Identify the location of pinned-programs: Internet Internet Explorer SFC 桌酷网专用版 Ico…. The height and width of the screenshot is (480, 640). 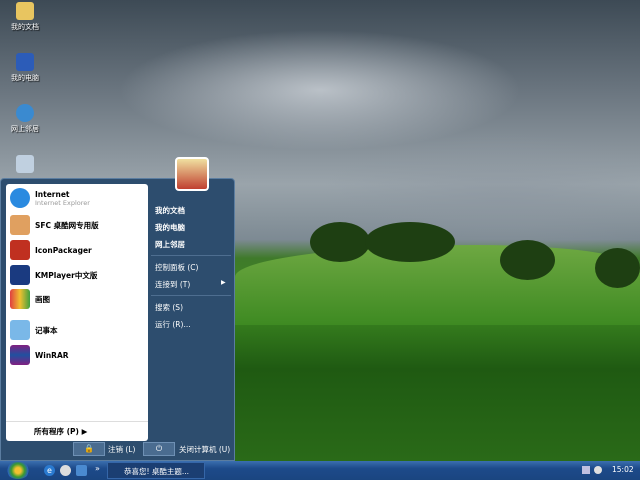
(77, 312).